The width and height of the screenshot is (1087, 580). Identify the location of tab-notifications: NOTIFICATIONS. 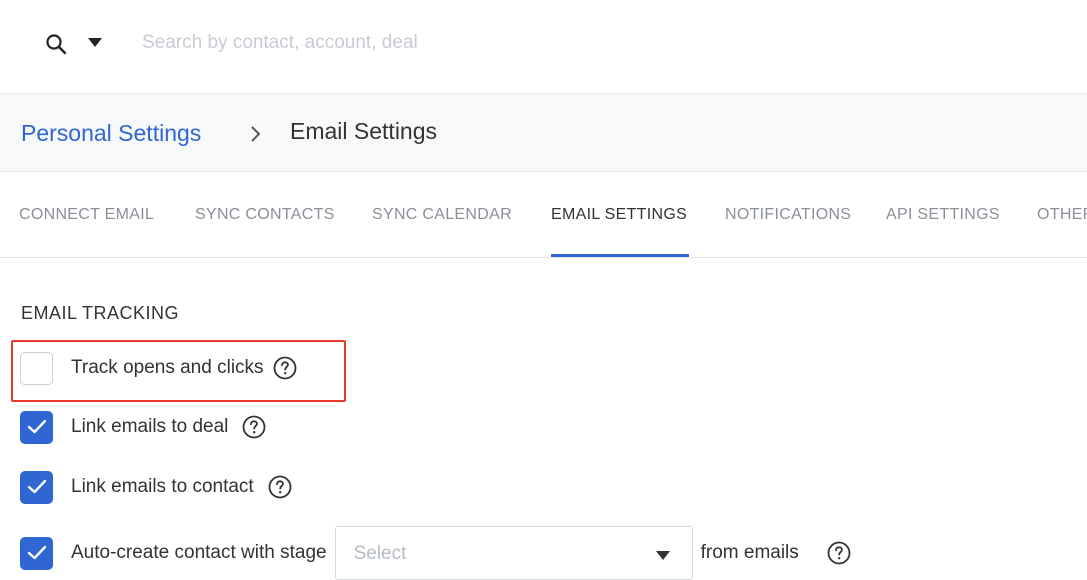
(788, 215).